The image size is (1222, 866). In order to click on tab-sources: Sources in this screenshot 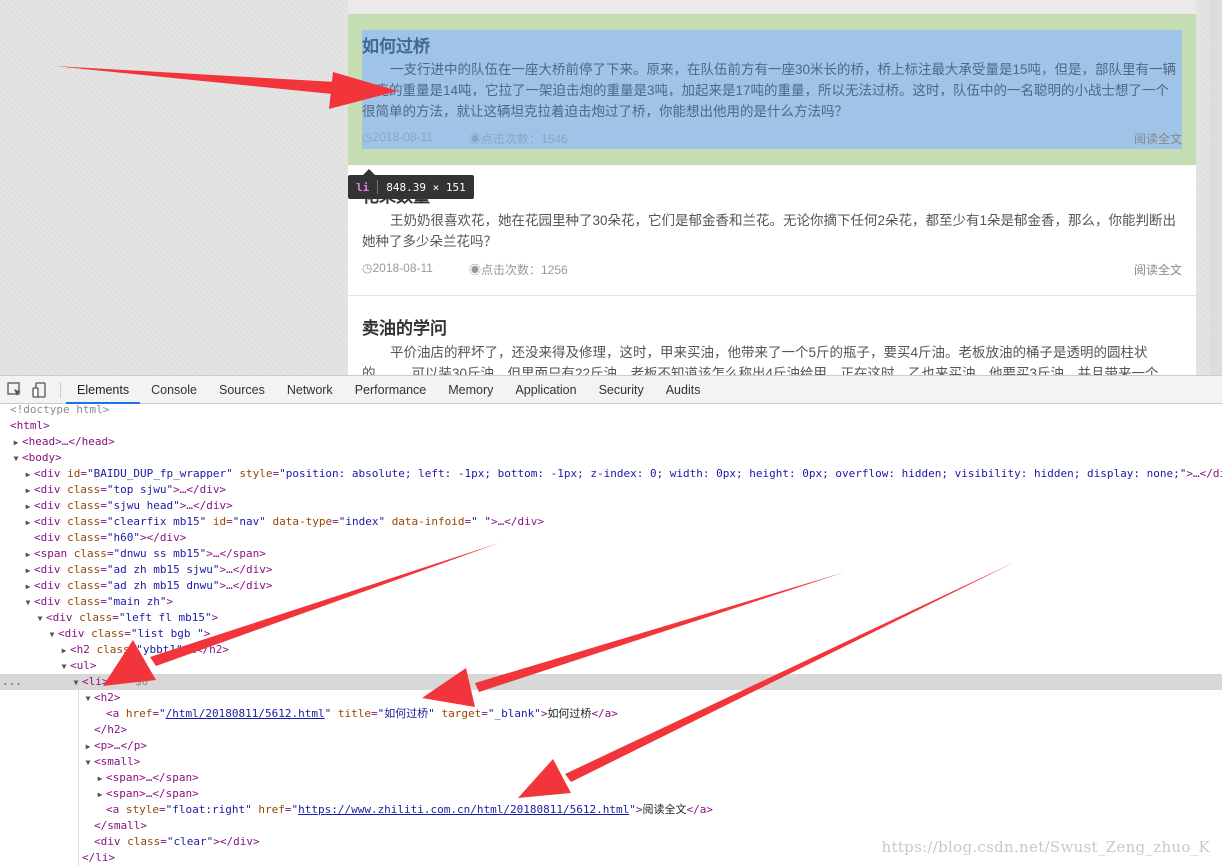, I will do `click(242, 390)`.